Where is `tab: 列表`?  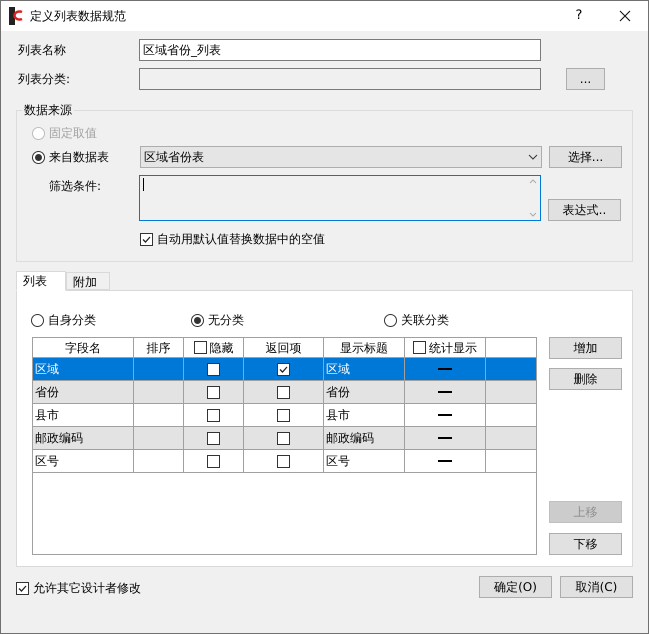 tab: 列表 is located at coordinates (41, 281).